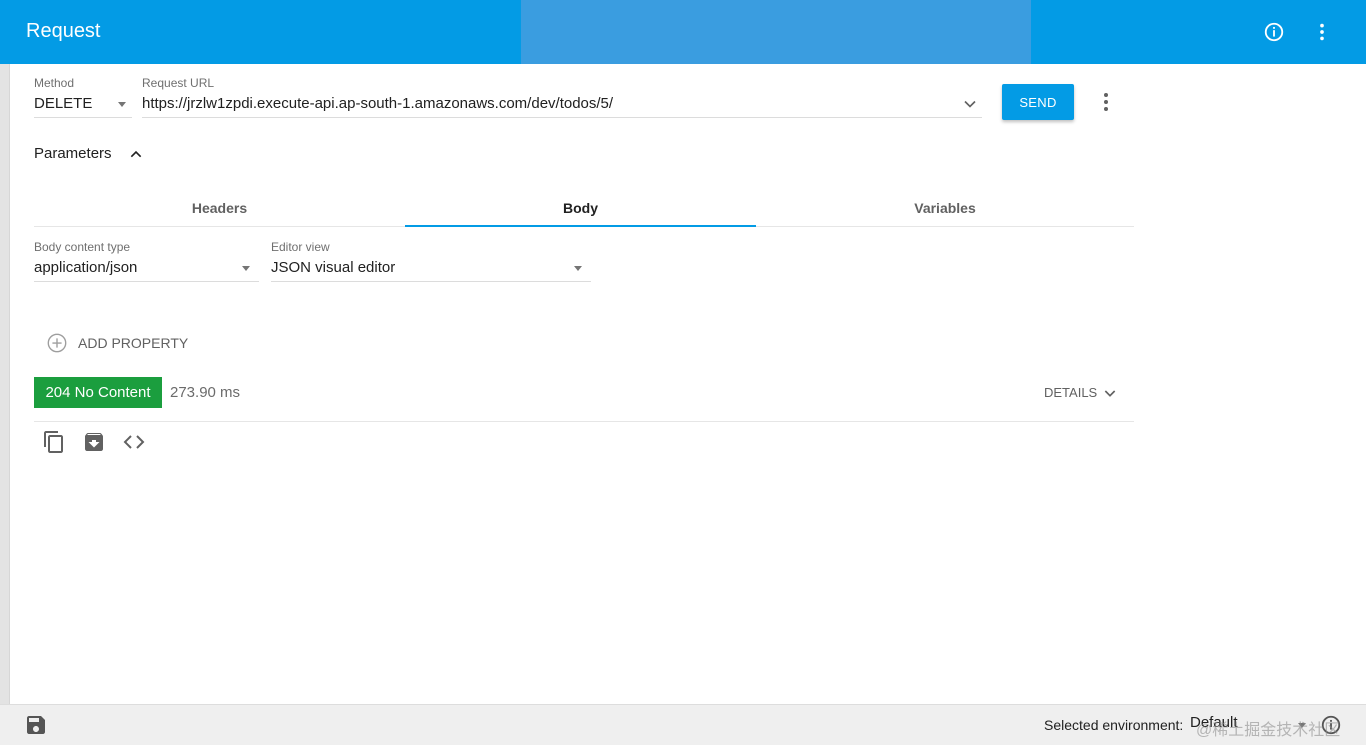 The width and height of the screenshot is (1366, 745). Describe the element at coordinates (1106, 102) in the screenshot. I see `request-menu-icon` at that location.